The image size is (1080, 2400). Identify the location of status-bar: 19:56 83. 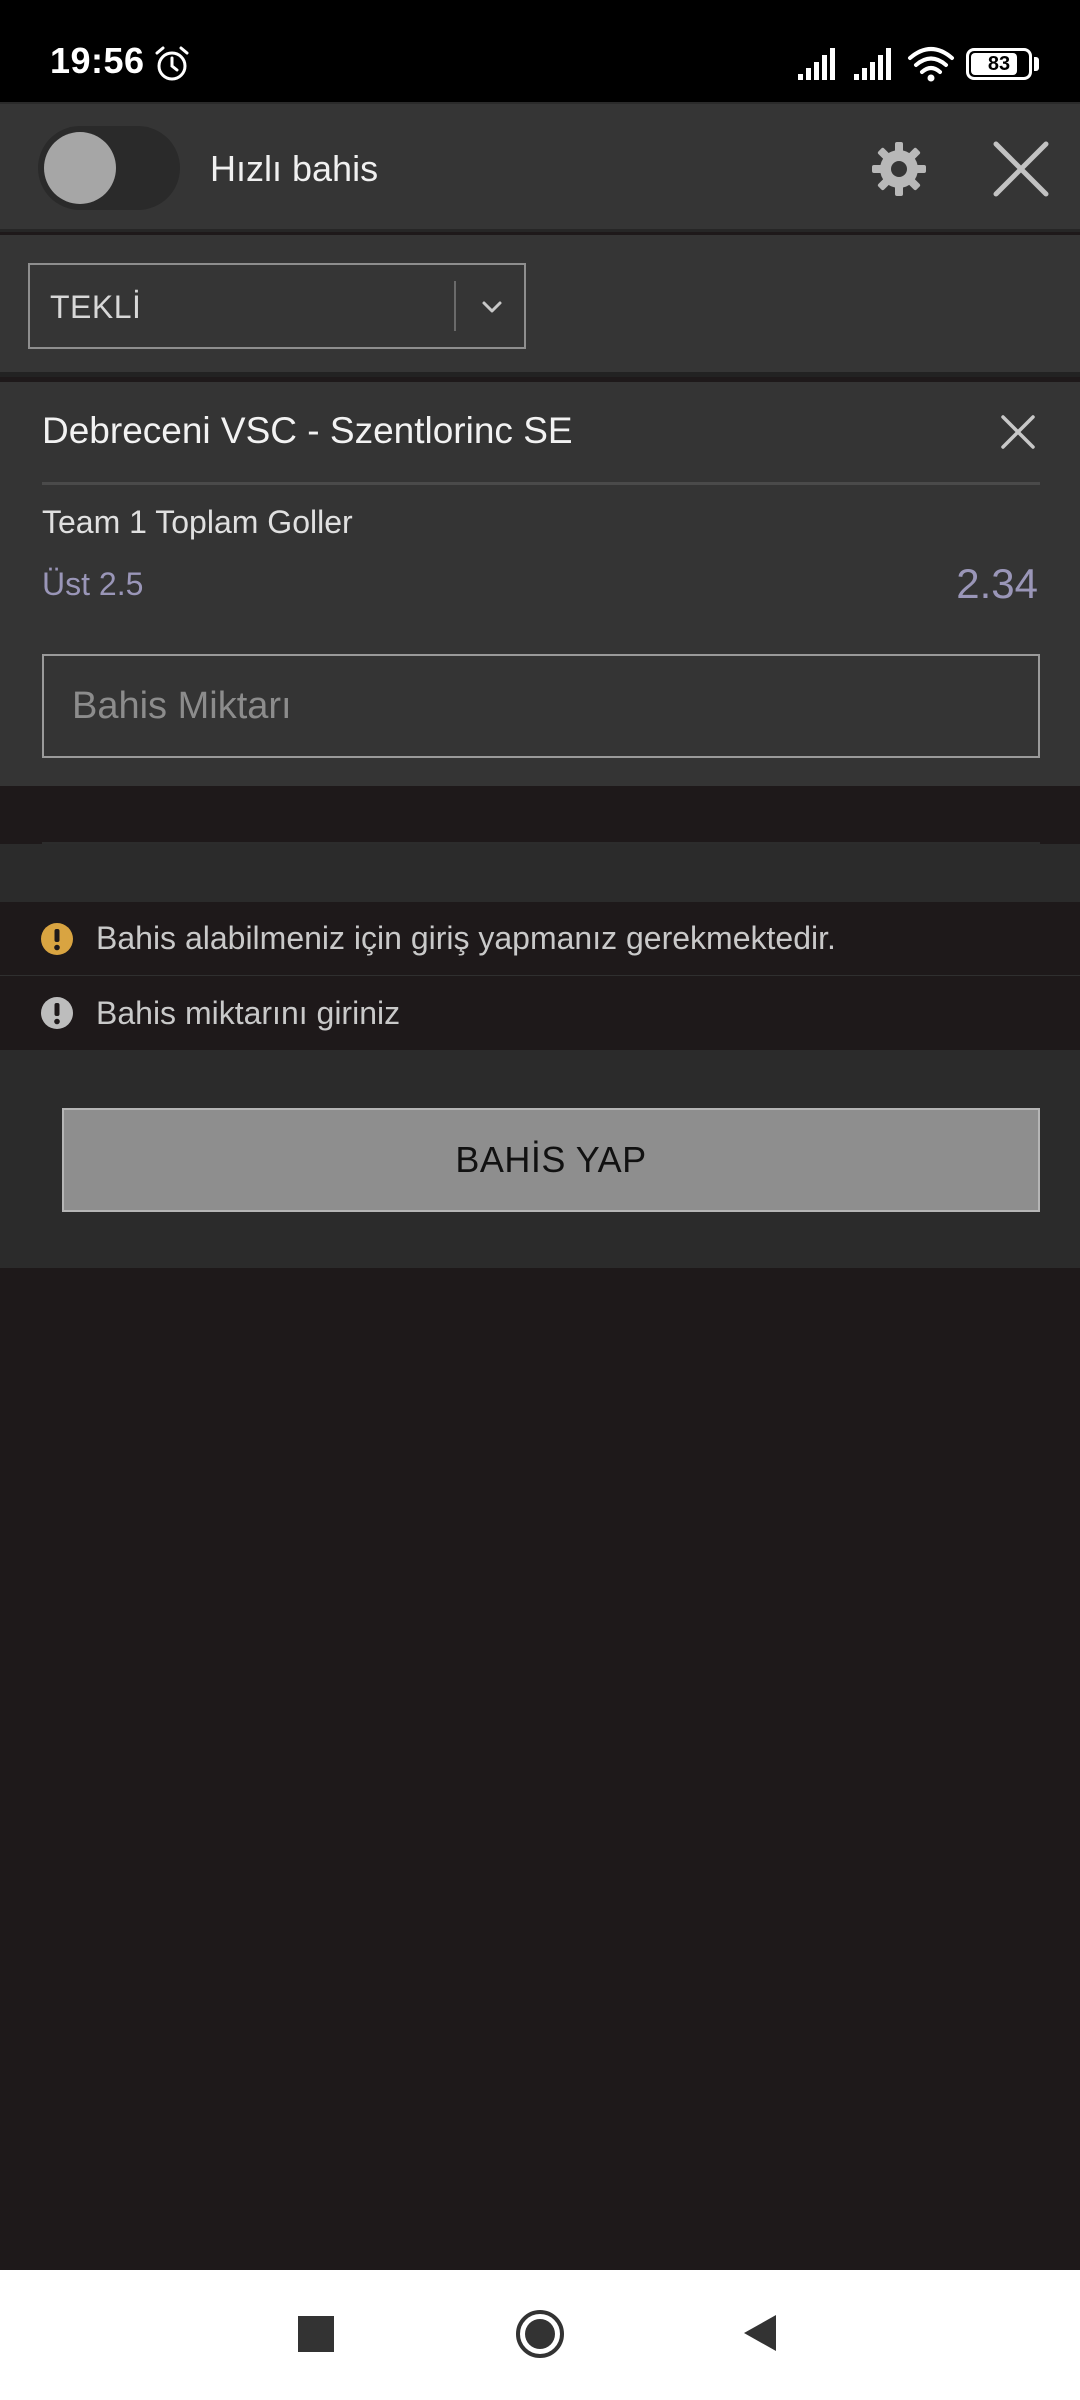
(540, 51).